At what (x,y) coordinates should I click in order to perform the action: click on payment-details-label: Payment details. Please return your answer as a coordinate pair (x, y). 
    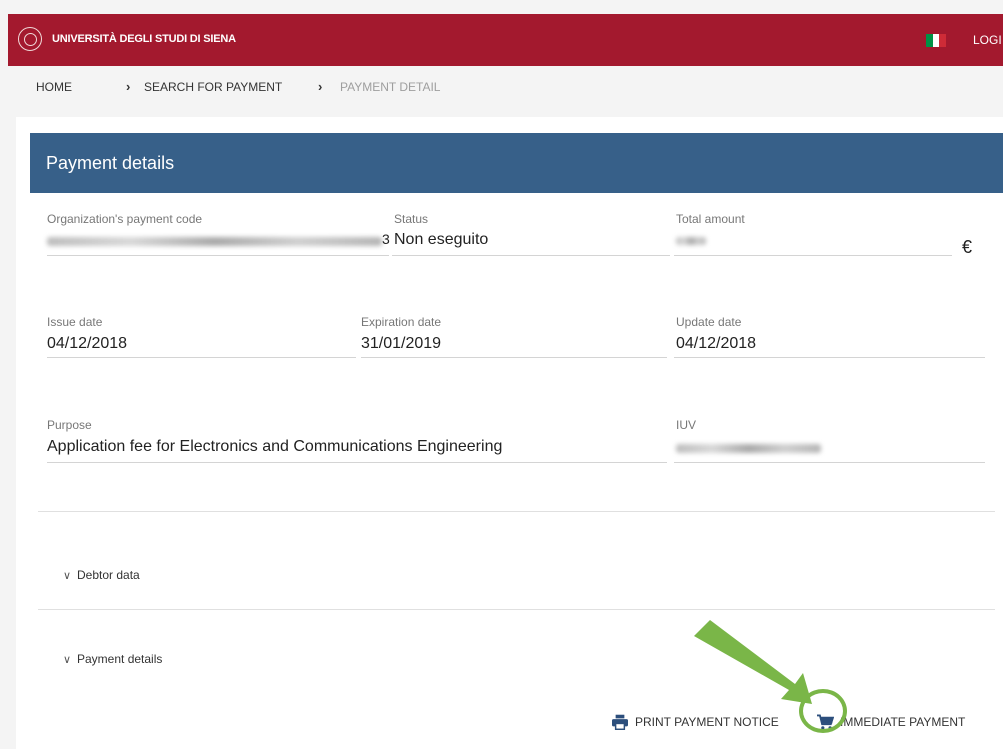
    Looking at the image, I should click on (120, 659).